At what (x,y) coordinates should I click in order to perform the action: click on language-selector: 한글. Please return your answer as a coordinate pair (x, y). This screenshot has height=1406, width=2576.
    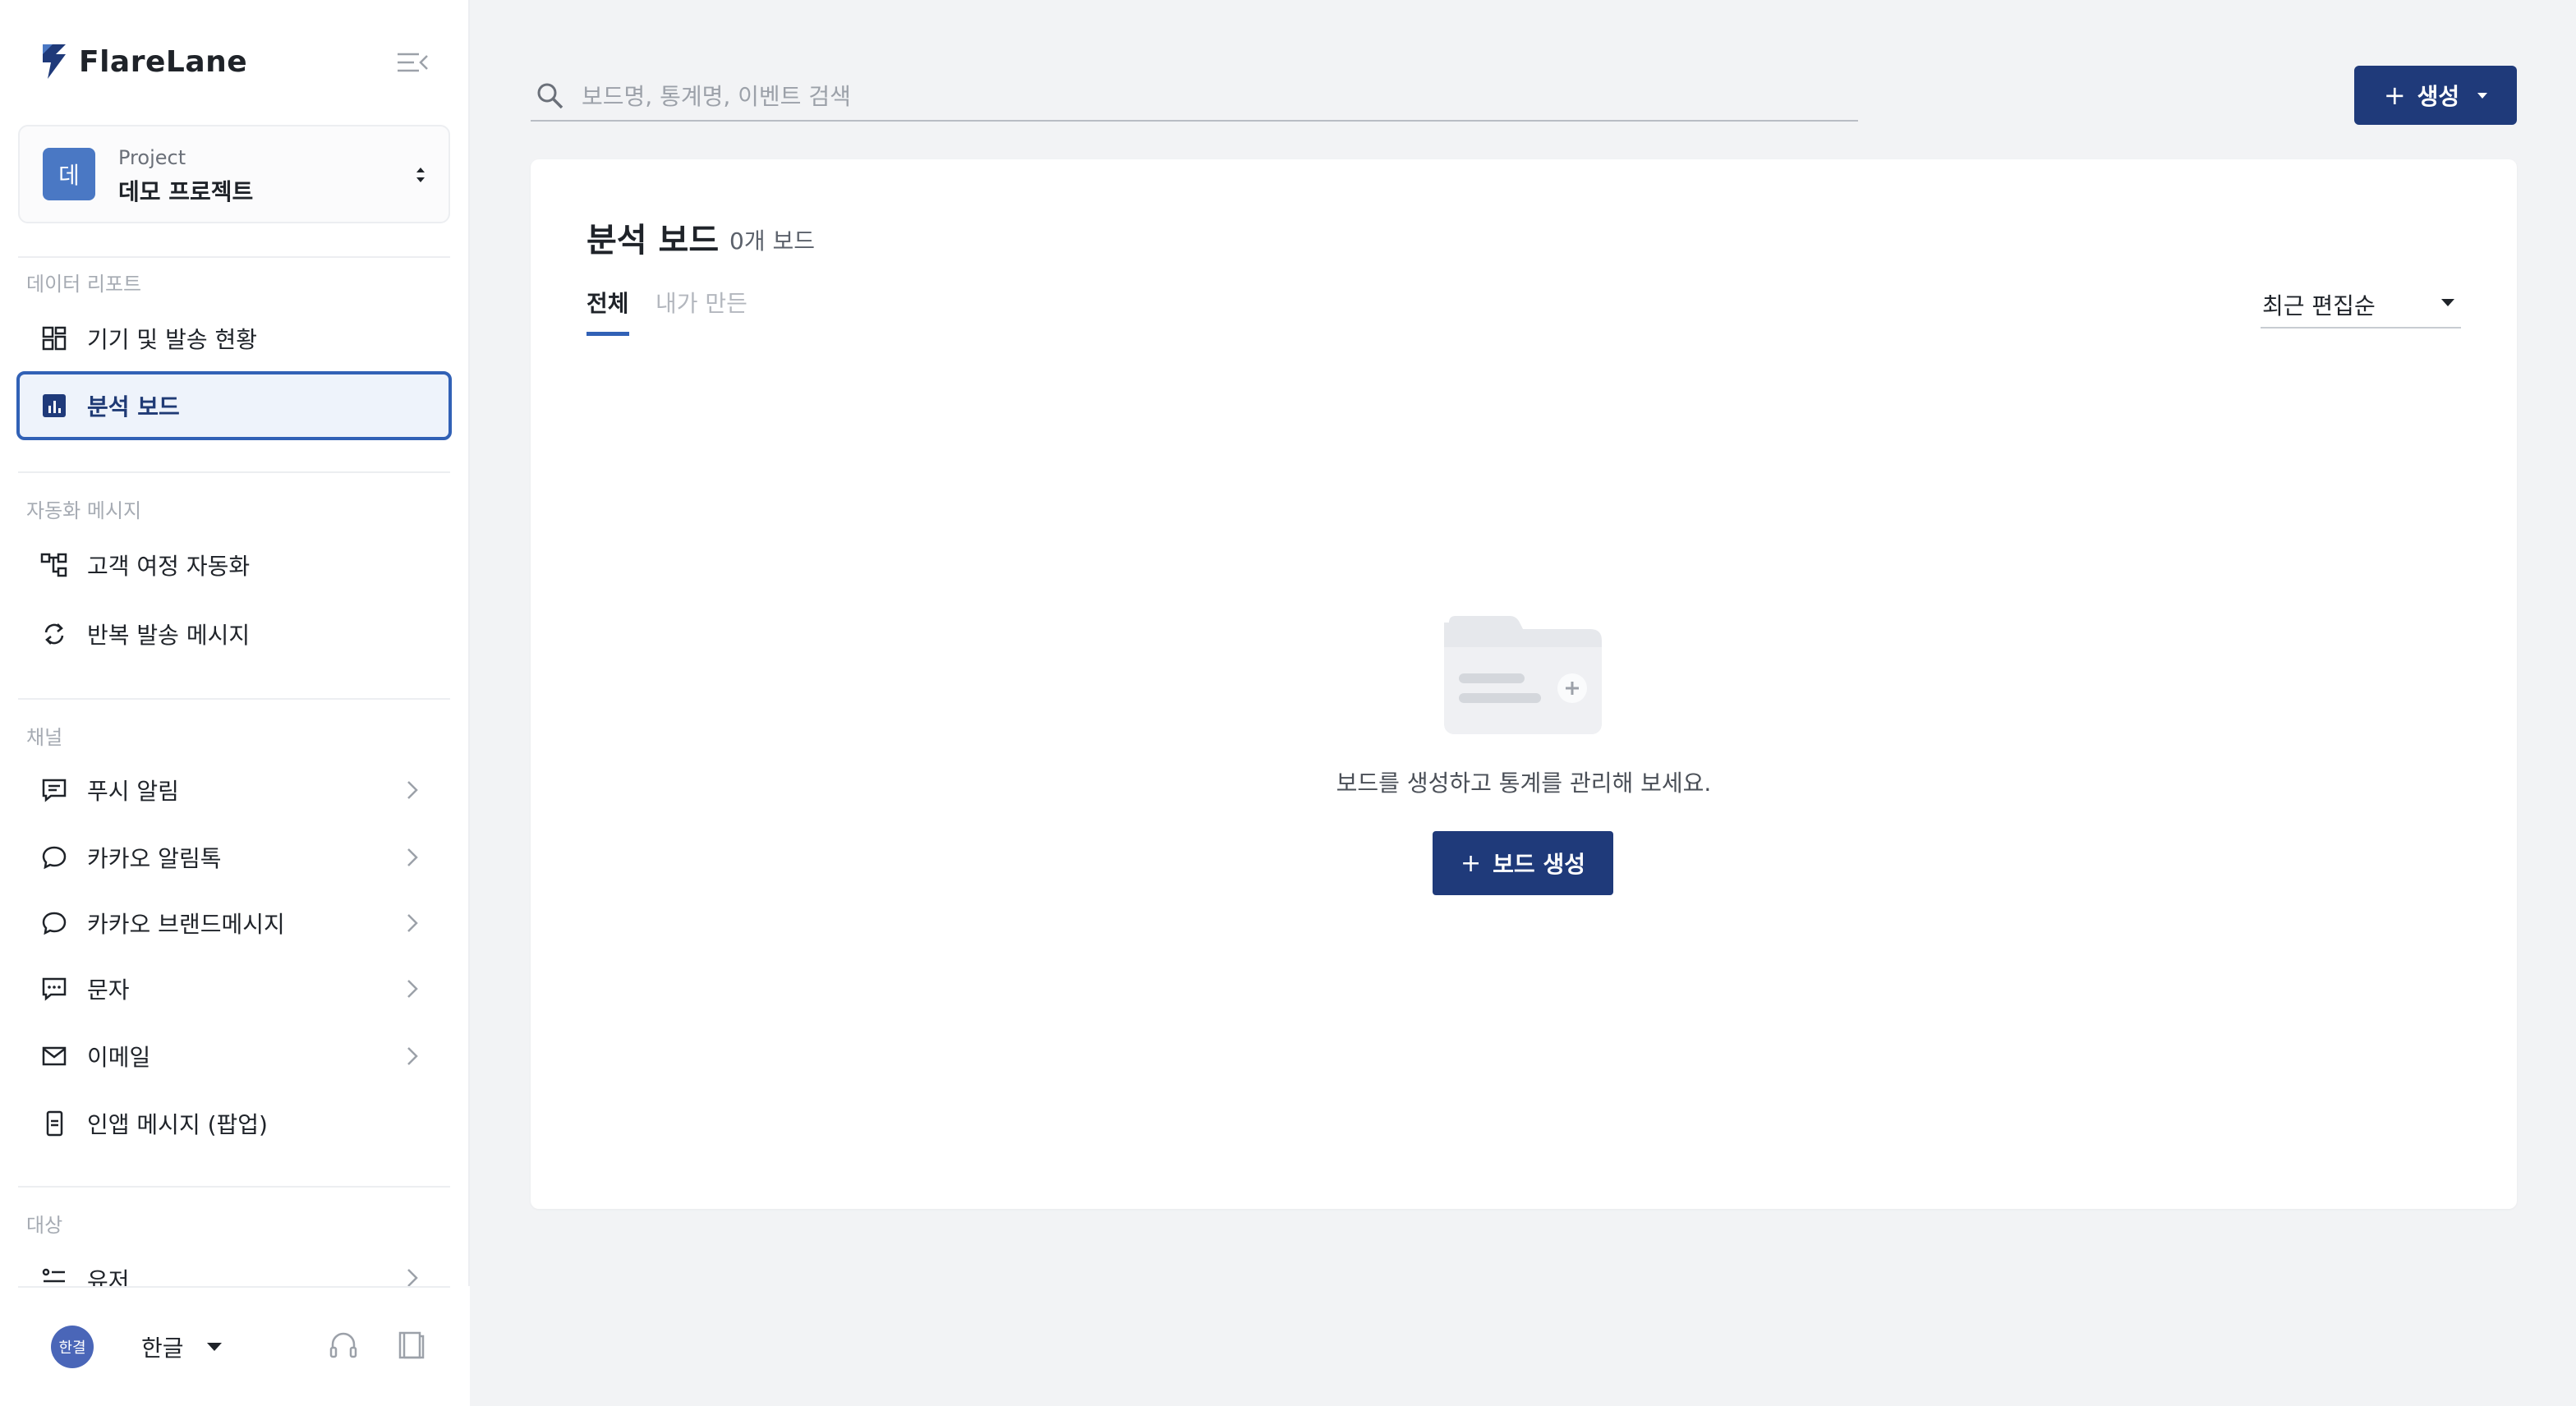
    Looking at the image, I should click on (181, 1346).